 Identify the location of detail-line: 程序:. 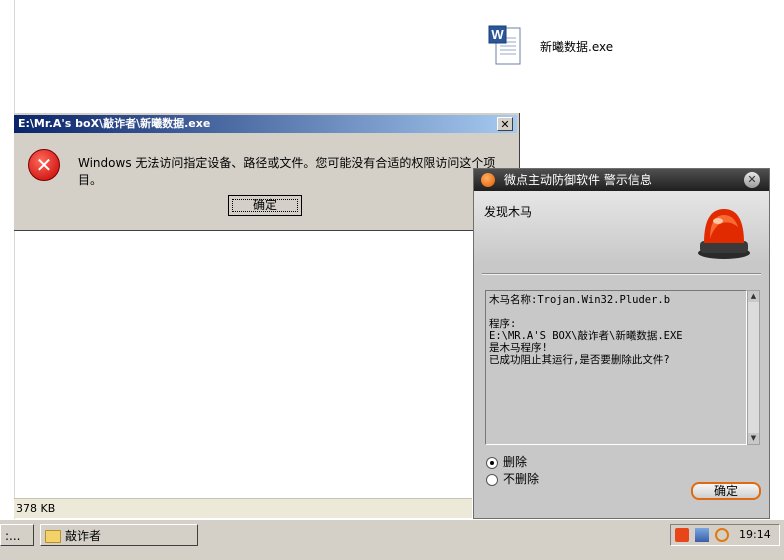
(503, 324).